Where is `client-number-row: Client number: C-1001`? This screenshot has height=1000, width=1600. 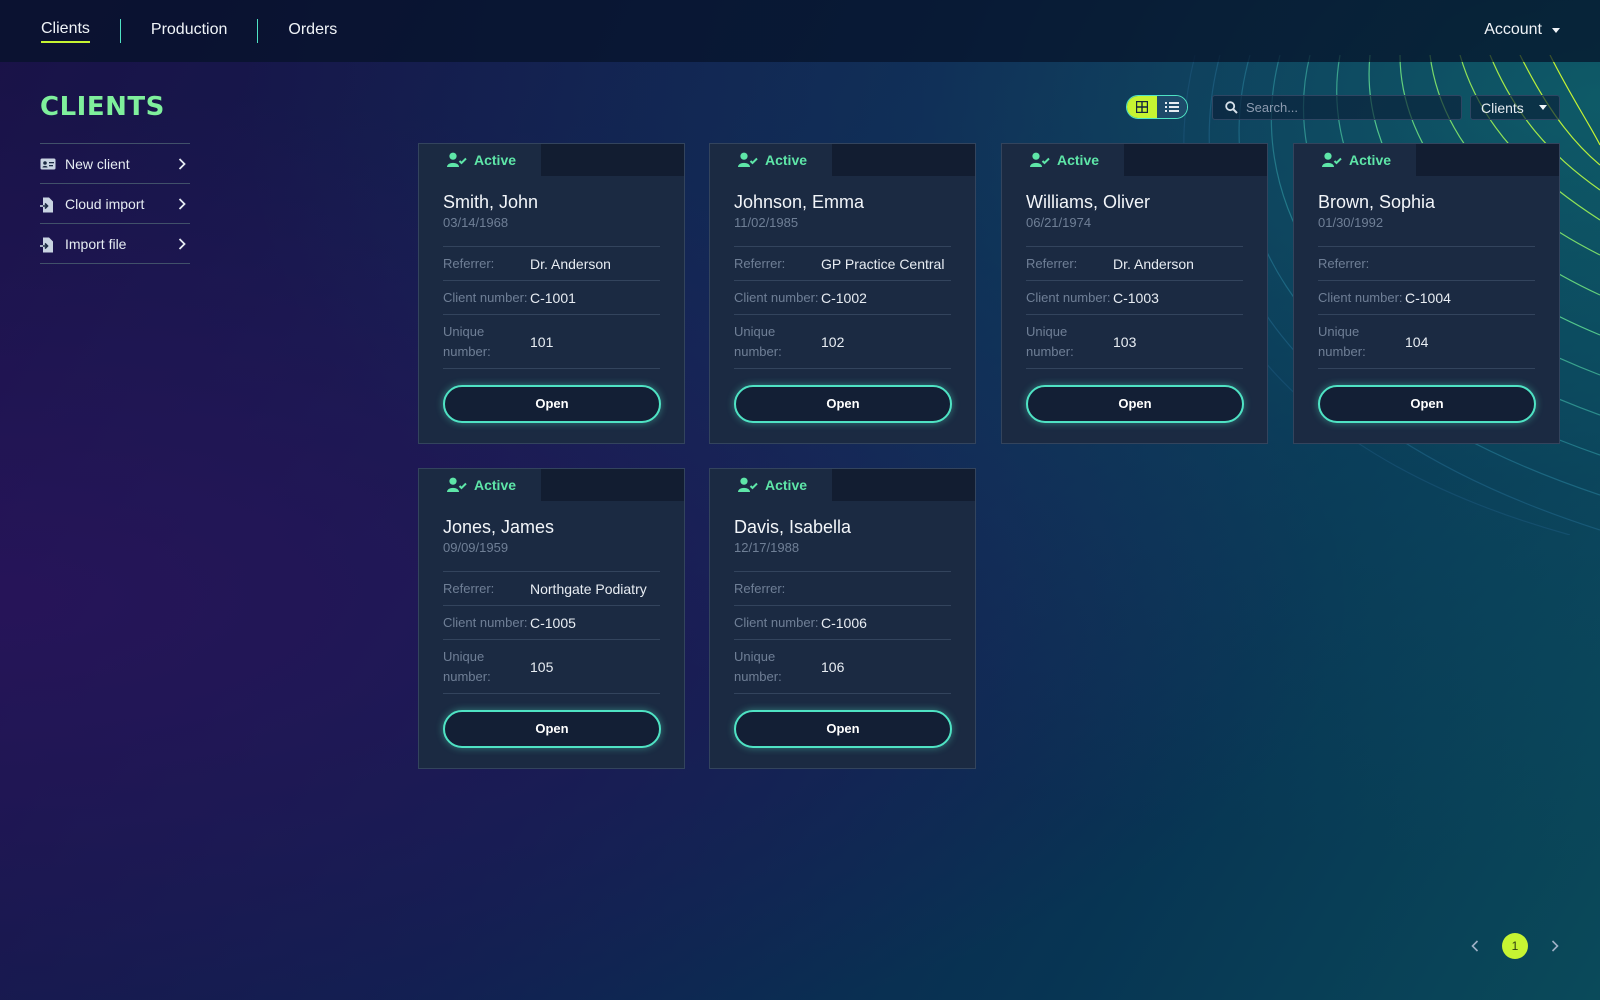 client-number-row: Client number: C-1001 is located at coordinates (551, 298).